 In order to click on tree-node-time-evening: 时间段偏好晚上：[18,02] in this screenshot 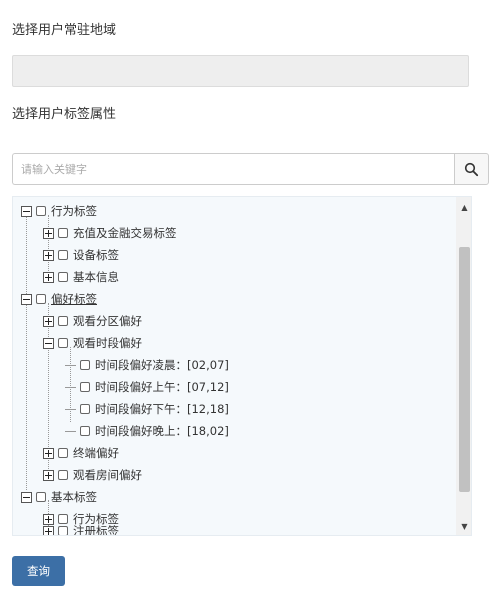, I will do `click(147, 431)`.